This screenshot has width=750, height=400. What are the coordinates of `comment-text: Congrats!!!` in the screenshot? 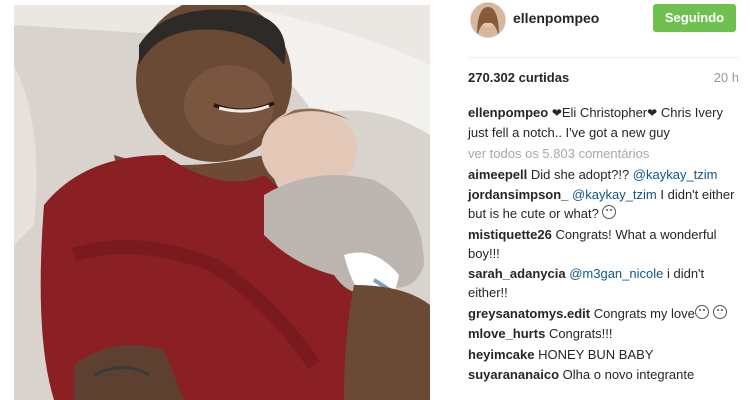 It's located at (580, 333).